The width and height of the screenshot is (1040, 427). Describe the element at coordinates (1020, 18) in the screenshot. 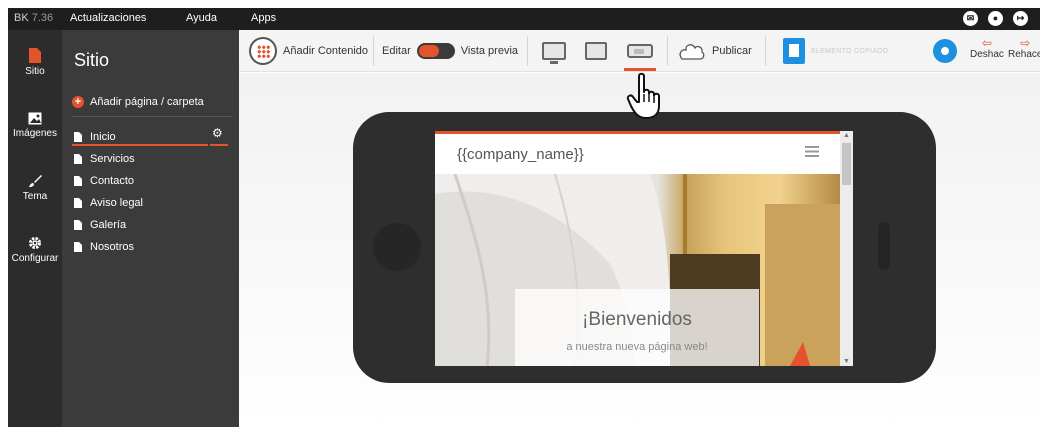

I see `logout-icon: ↦` at that location.